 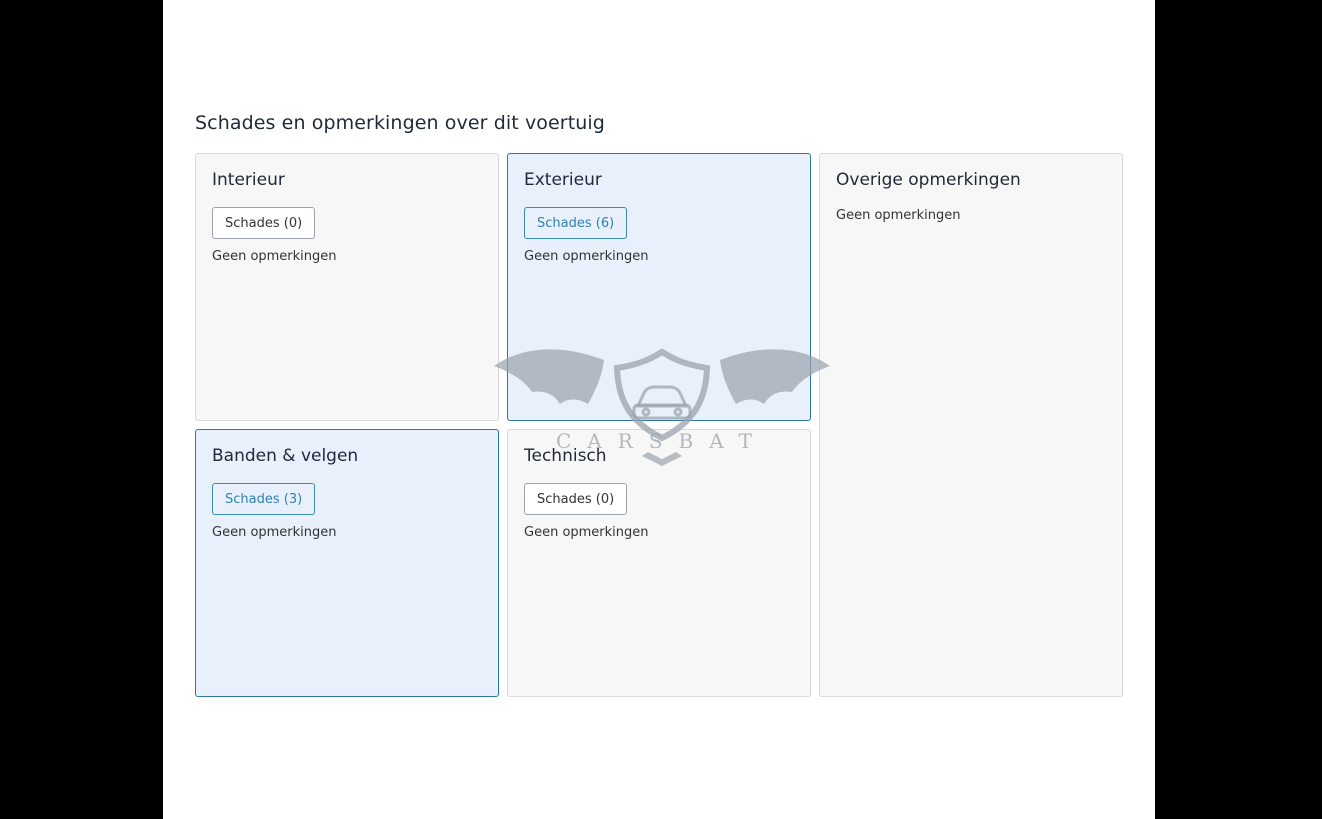 I want to click on card-title: Exterieur, so click(x=563, y=180).